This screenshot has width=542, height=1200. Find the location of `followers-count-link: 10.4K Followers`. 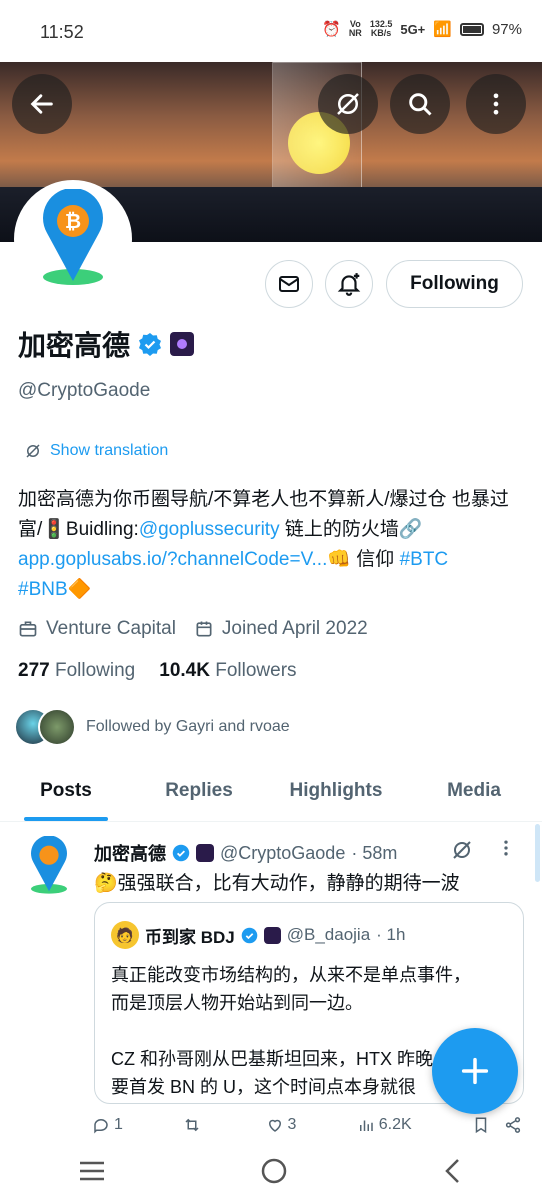

followers-count-link: 10.4K Followers is located at coordinates (227, 671).